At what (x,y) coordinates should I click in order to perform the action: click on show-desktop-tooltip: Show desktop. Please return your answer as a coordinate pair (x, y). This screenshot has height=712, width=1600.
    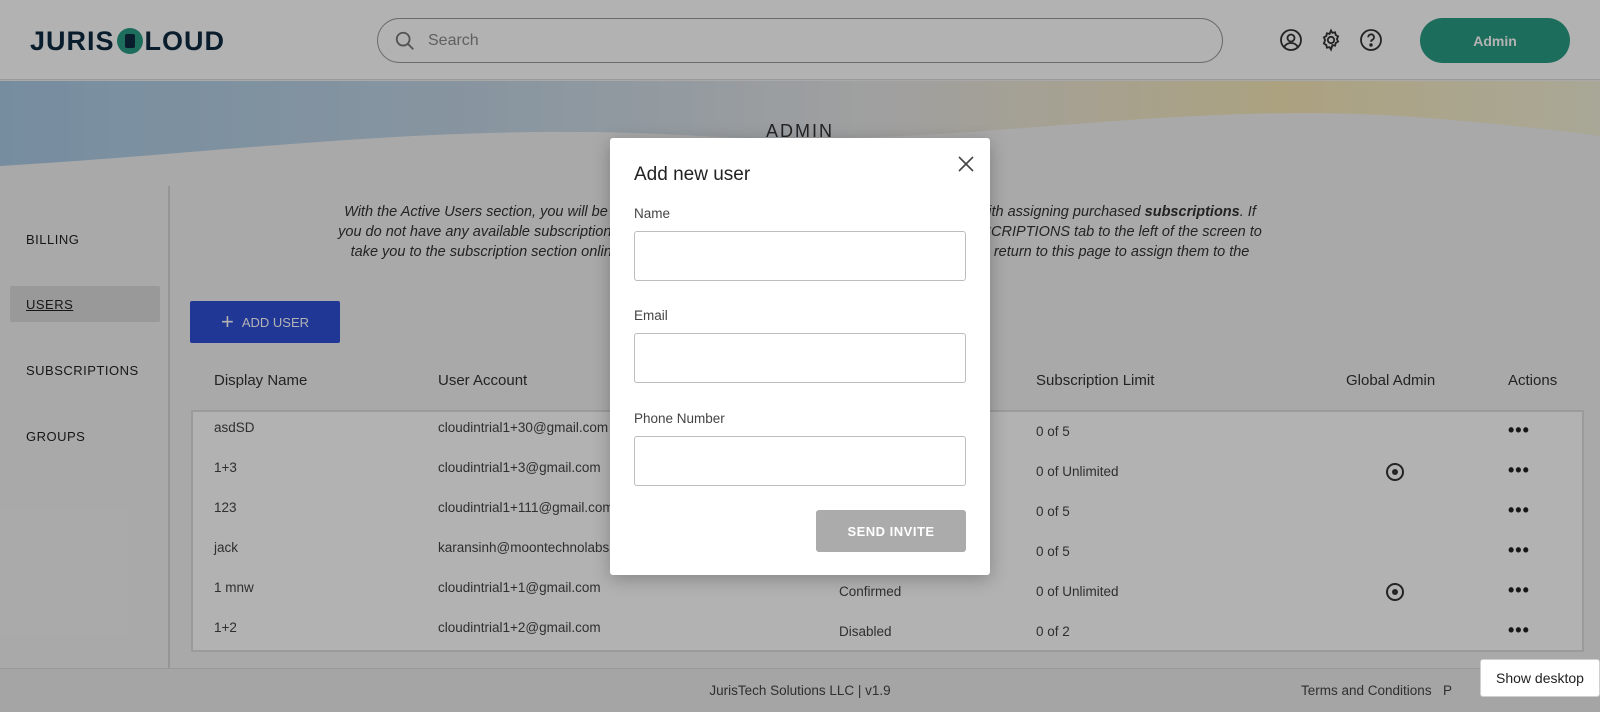
    Looking at the image, I should click on (1540, 678).